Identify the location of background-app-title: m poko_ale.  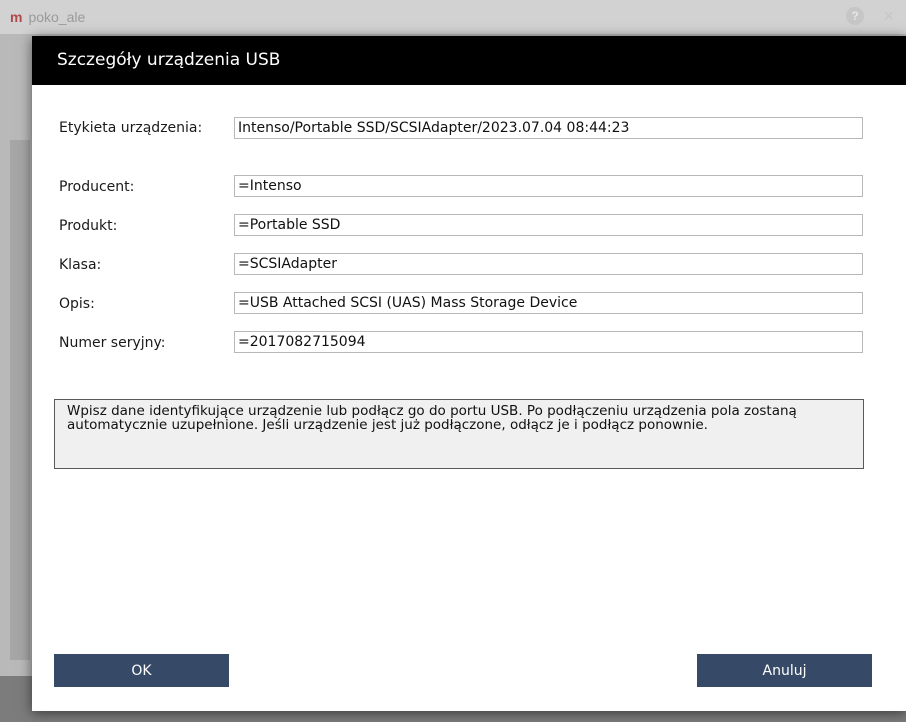
(47, 17).